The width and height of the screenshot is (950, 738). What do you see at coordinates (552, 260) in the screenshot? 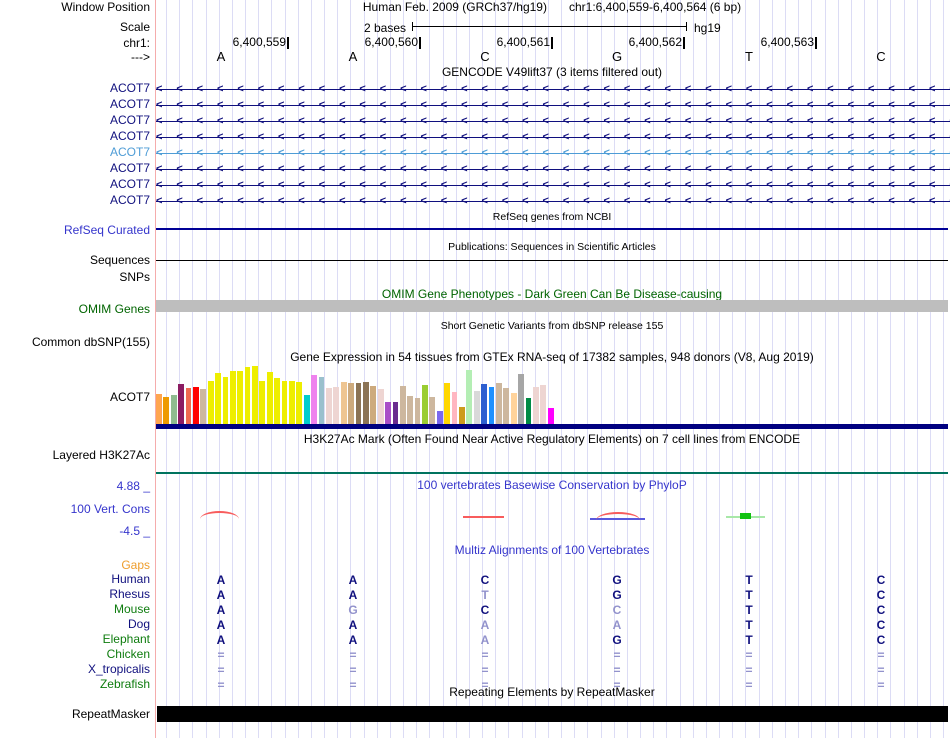
I see `sequences-item` at bounding box center [552, 260].